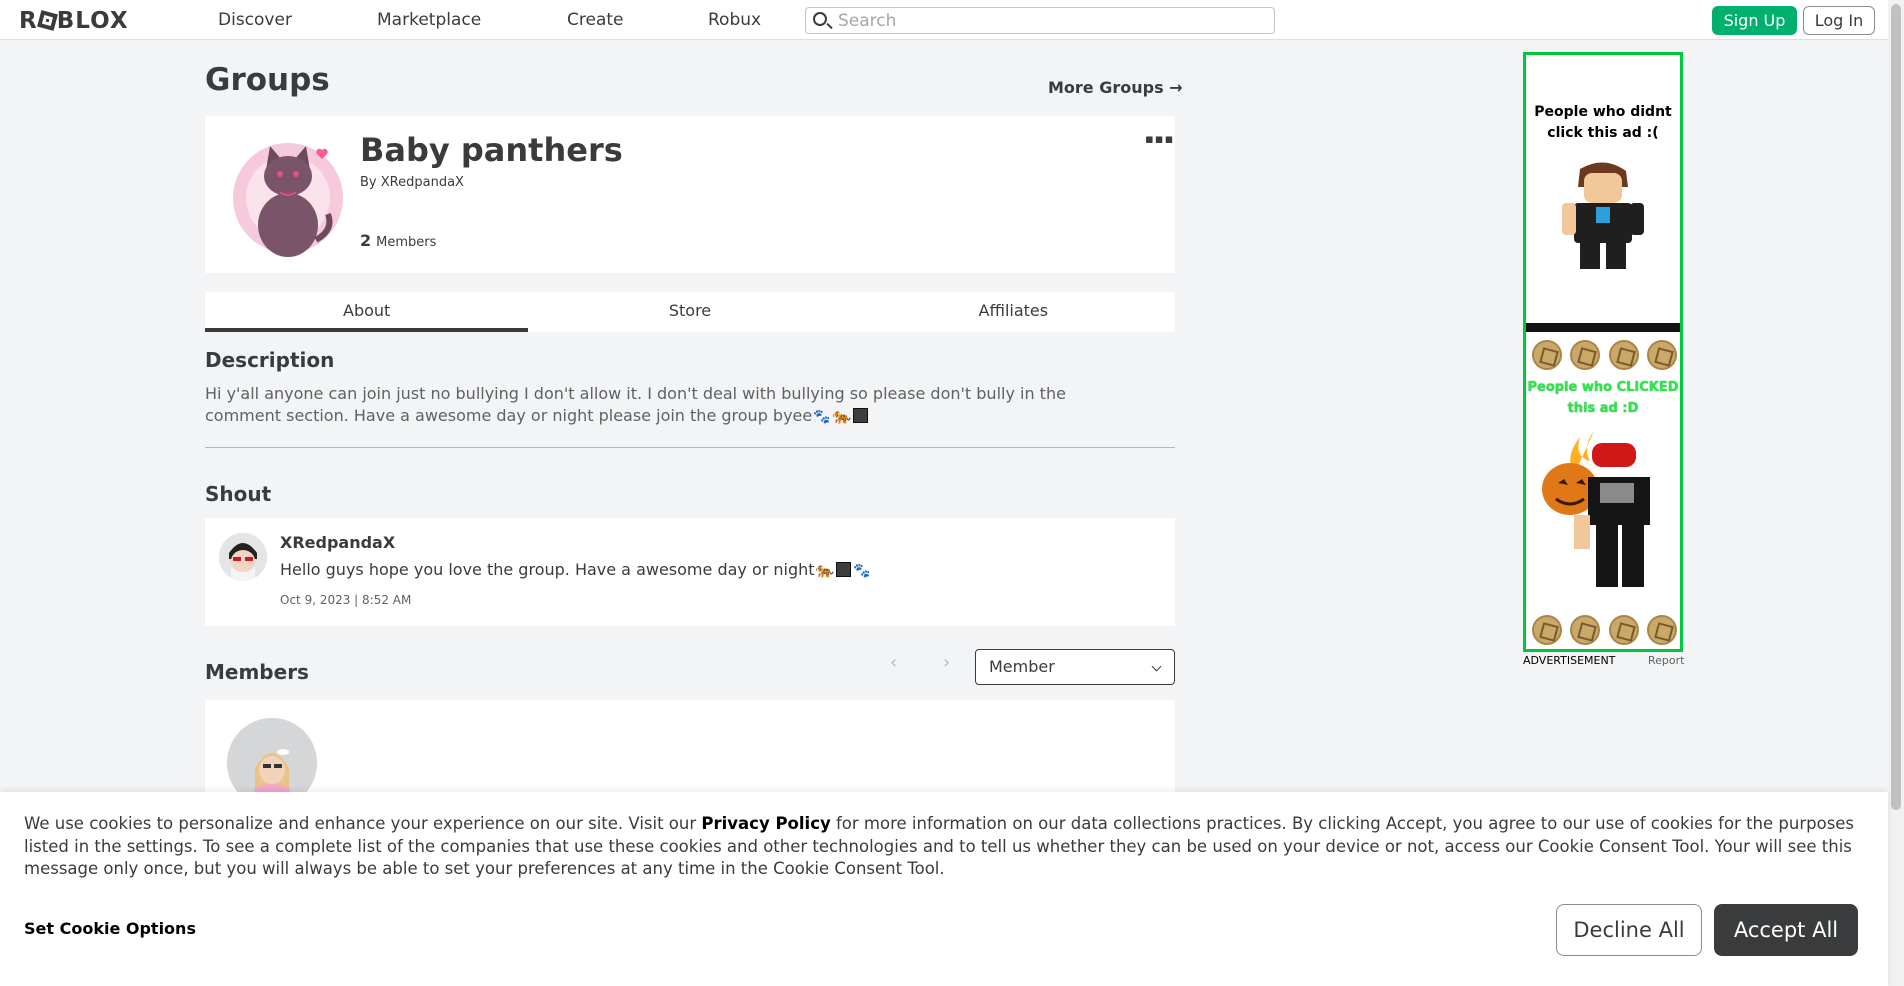  I want to click on role-select-value: Member, so click(1022, 666).